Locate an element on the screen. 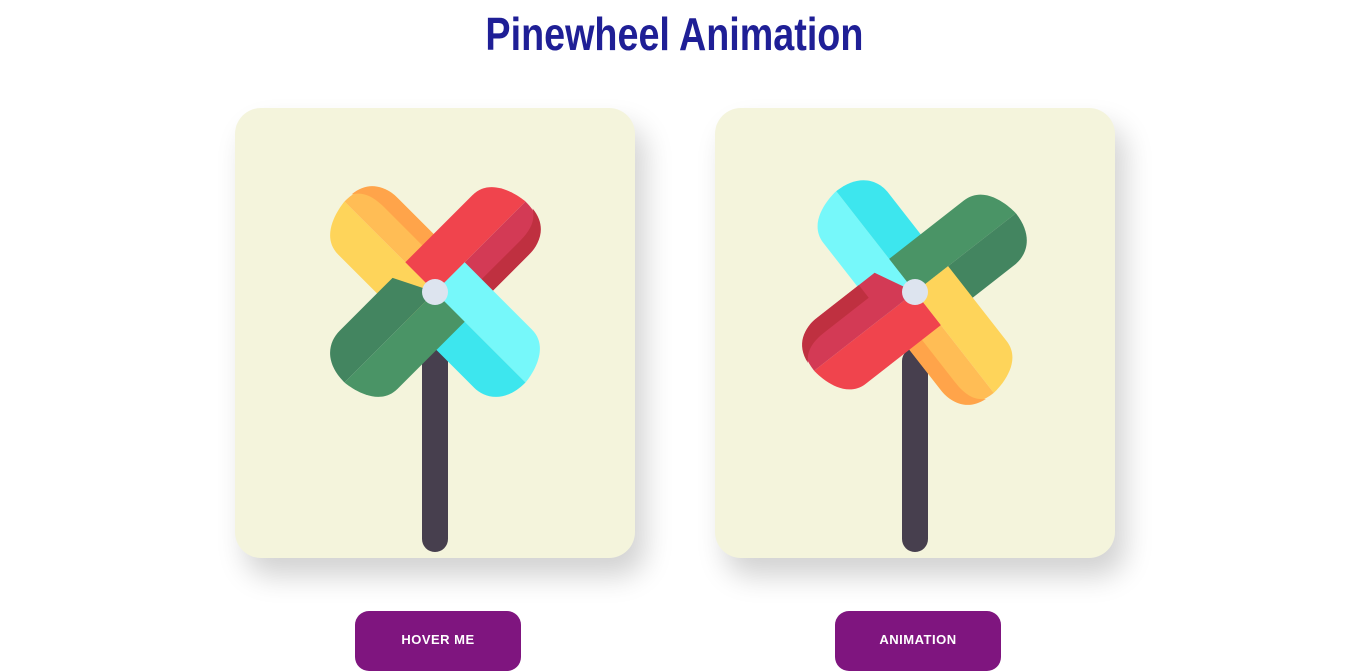  animation-button: ANIMATION is located at coordinates (918, 641).